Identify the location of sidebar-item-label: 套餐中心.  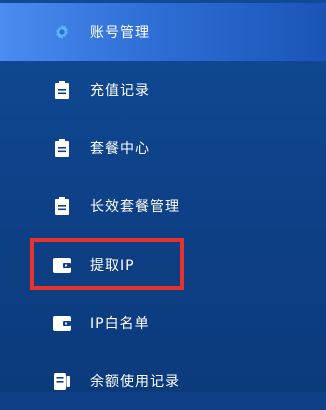
(120, 149).